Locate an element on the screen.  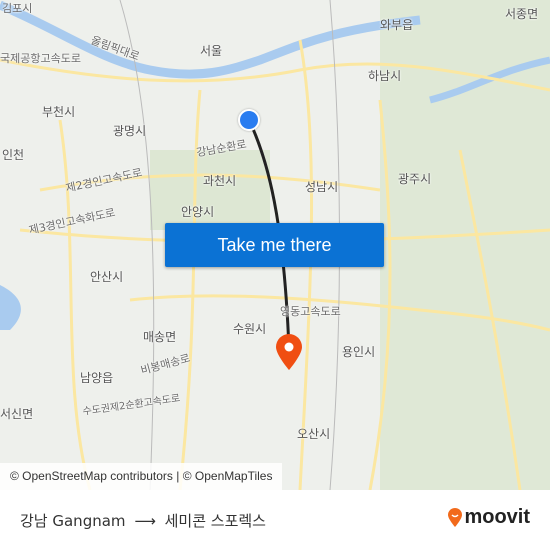
map-label: 안양시 is located at coordinates (198, 212).